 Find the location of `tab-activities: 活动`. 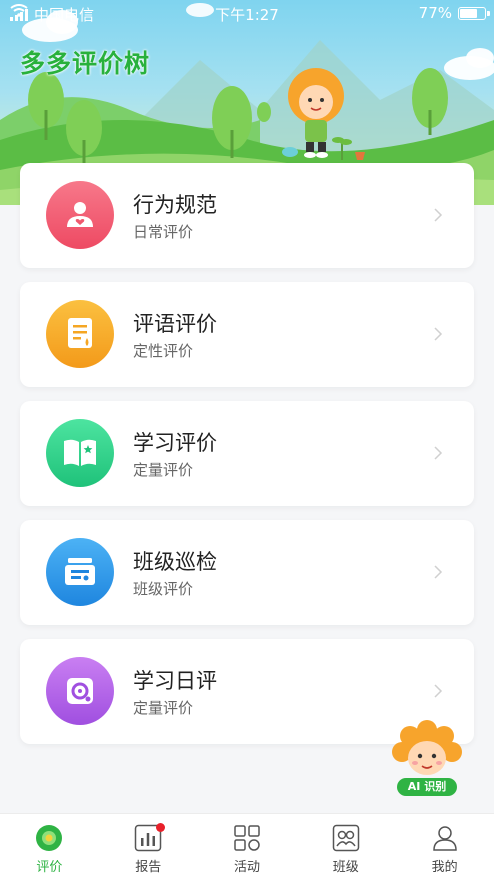

tab-activities: 活动 is located at coordinates (247, 847).